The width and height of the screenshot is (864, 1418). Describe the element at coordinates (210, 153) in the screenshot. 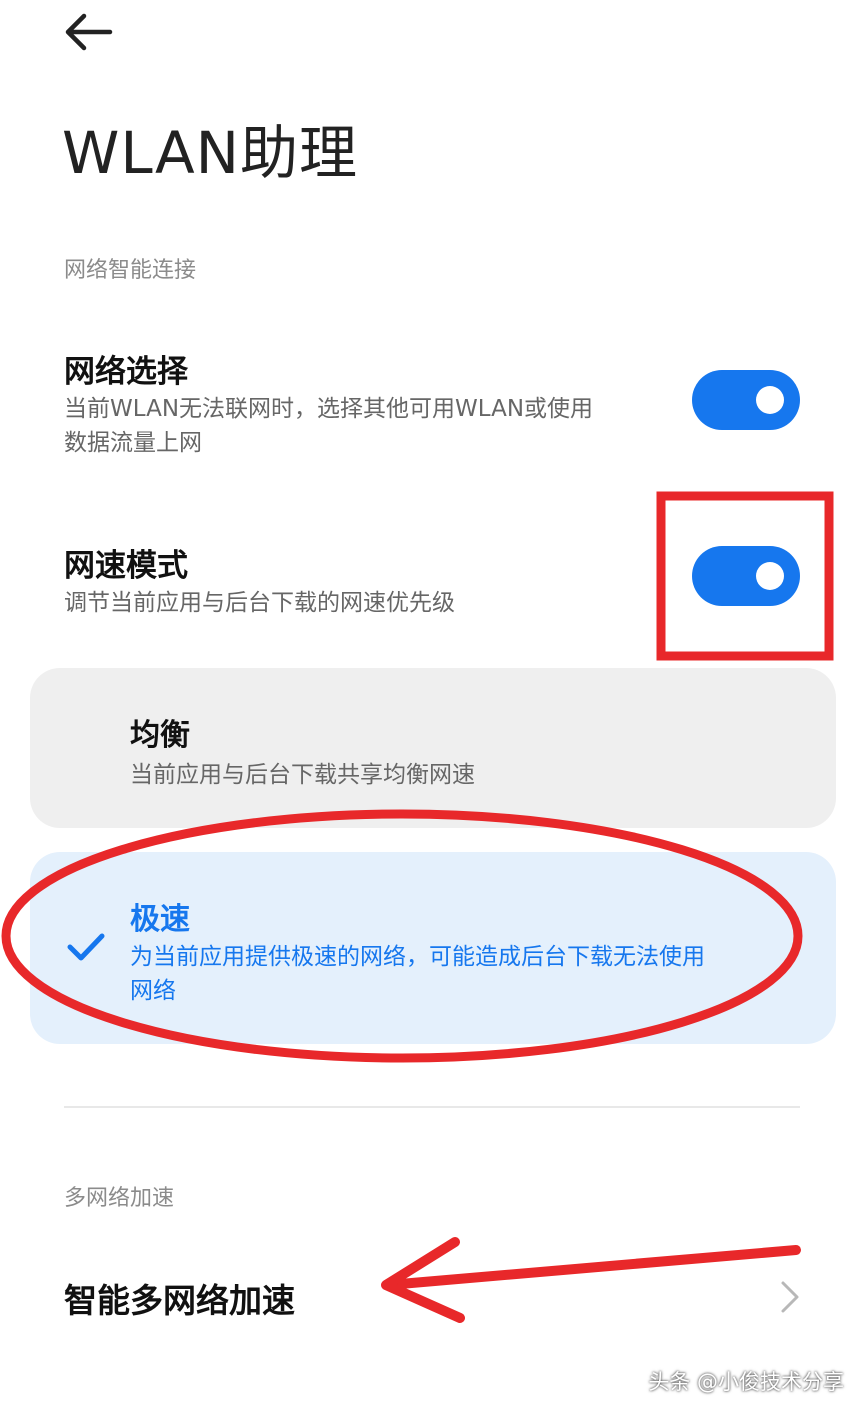

I see `page-title: WLAN助理` at that location.